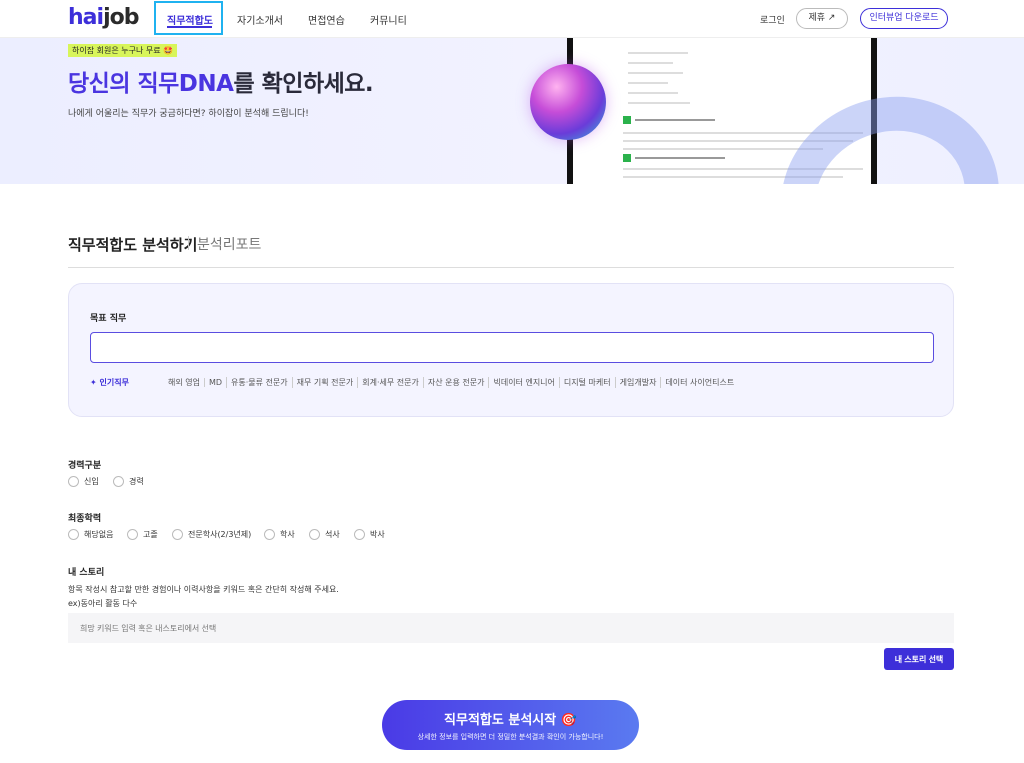 The height and width of the screenshot is (763, 1024). What do you see at coordinates (324, 534) in the screenshot?
I see `radio-master: 석사` at bounding box center [324, 534].